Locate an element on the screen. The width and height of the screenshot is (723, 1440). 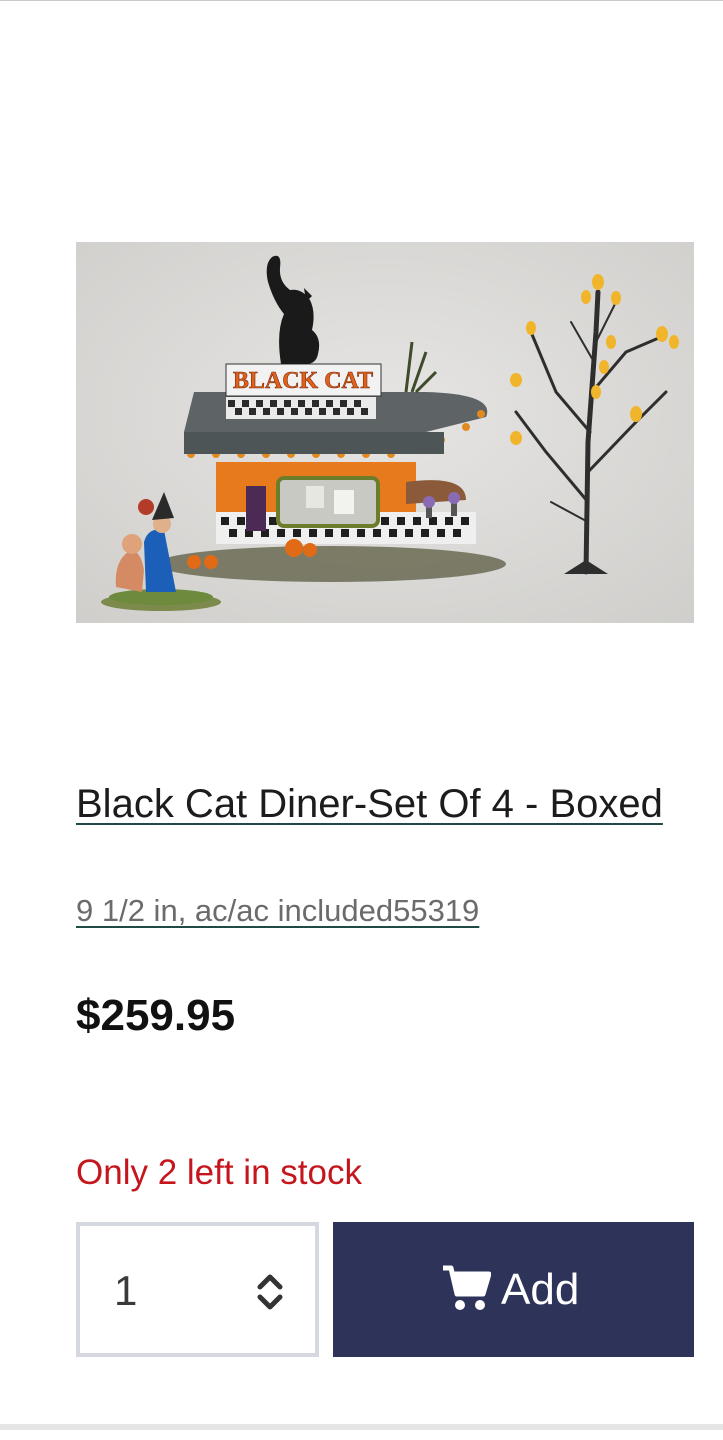
chevron-updown-icon is located at coordinates (270, 1292).